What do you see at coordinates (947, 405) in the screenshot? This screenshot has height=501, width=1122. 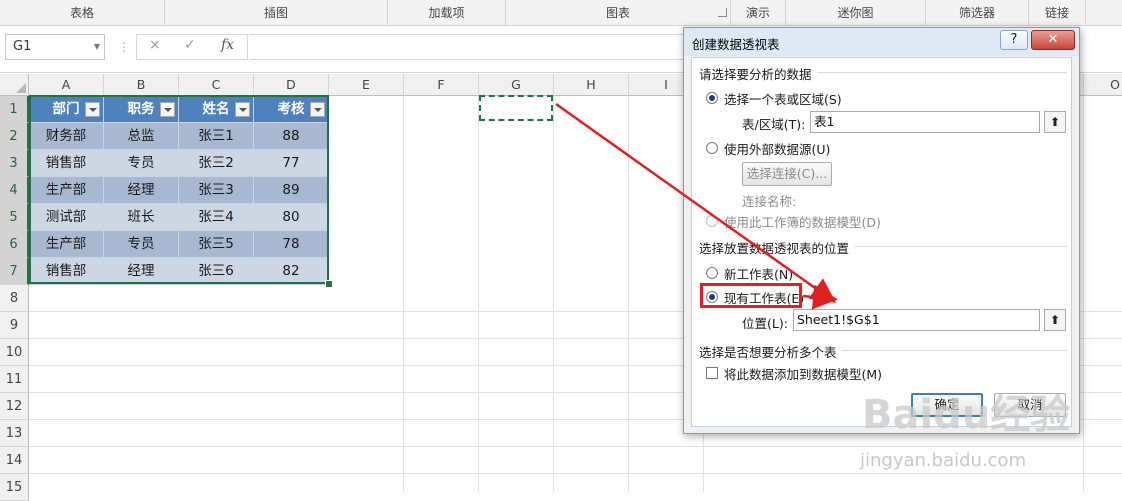 I see `ok-button: 确定` at bounding box center [947, 405].